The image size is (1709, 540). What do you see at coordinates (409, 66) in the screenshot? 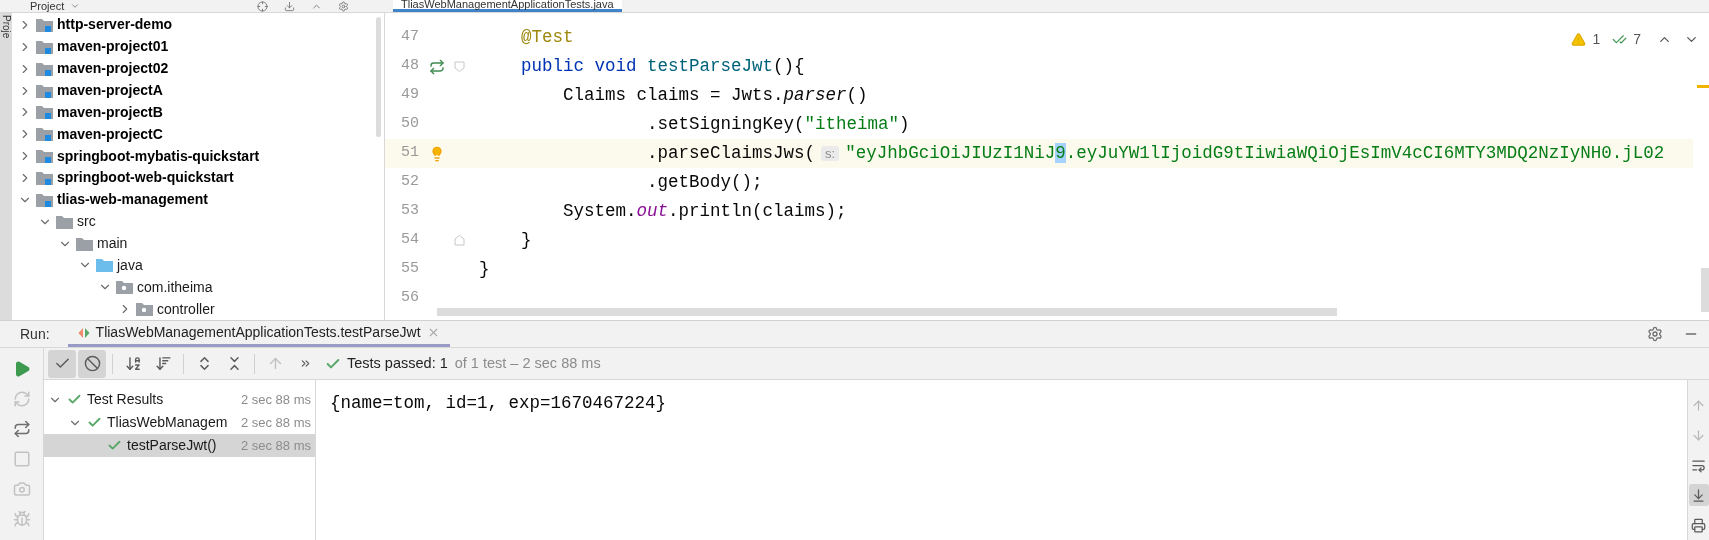
I see `line-number: 48` at bounding box center [409, 66].